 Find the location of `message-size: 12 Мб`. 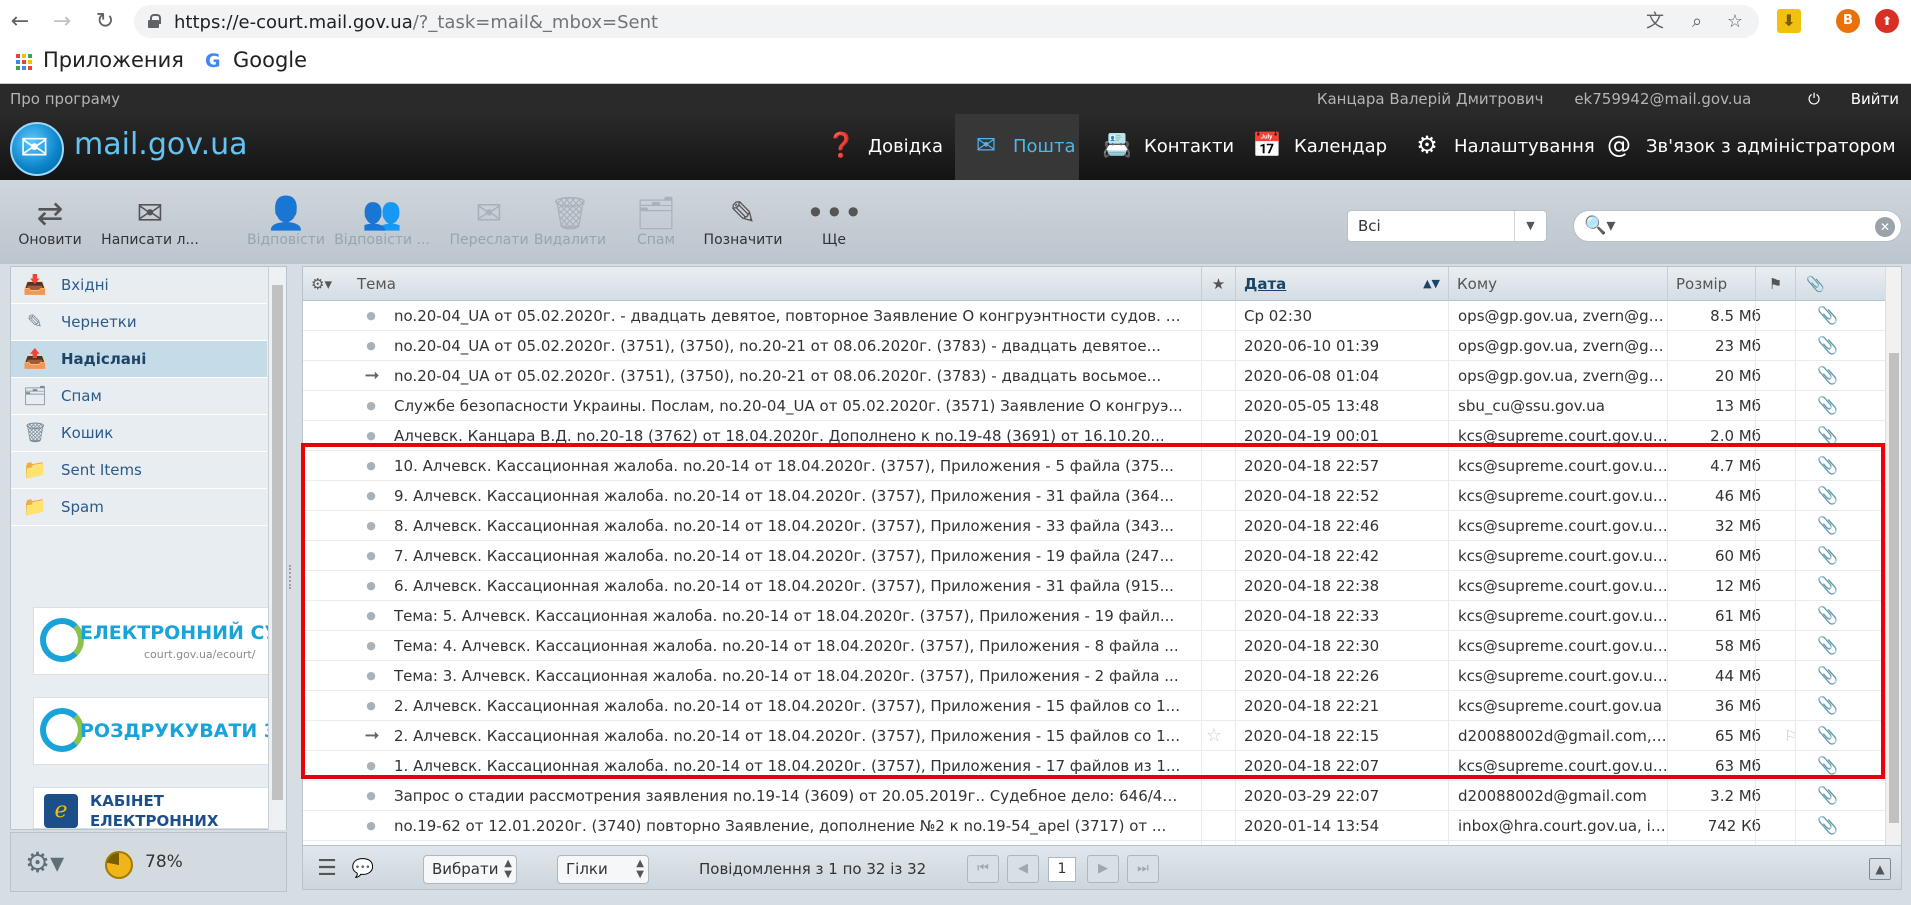

message-size: 12 Мб is located at coordinates (1737, 586).